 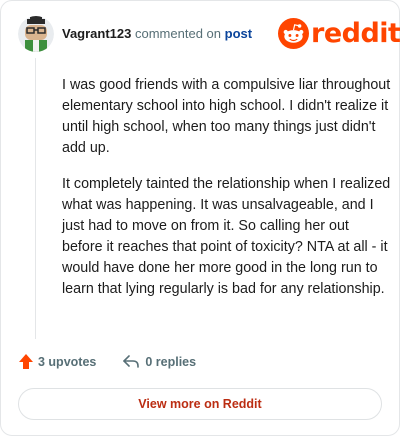 What do you see at coordinates (238, 33) in the screenshot?
I see `post-link: post` at bounding box center [238, 33].